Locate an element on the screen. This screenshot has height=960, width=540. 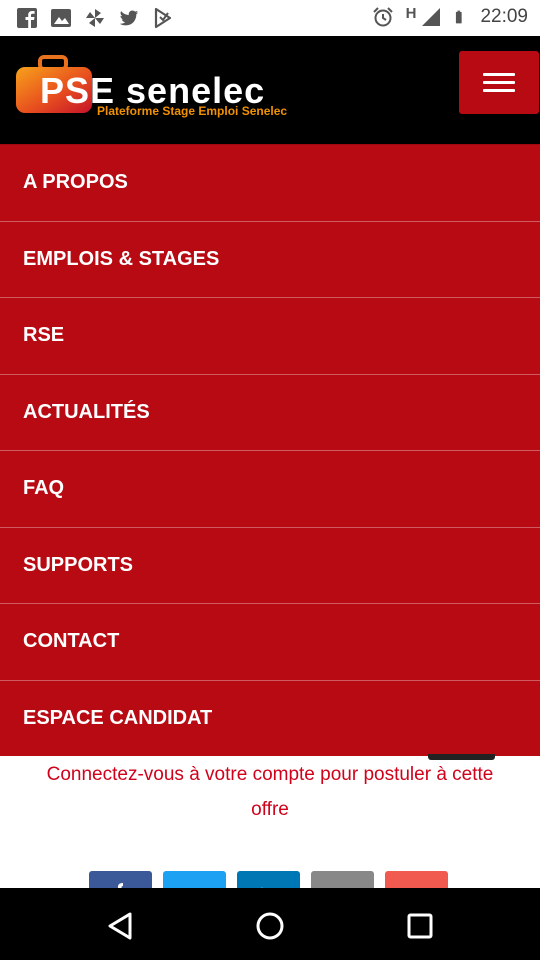
menu-item-label: A PROPOS is located at coordinates (75, 182).